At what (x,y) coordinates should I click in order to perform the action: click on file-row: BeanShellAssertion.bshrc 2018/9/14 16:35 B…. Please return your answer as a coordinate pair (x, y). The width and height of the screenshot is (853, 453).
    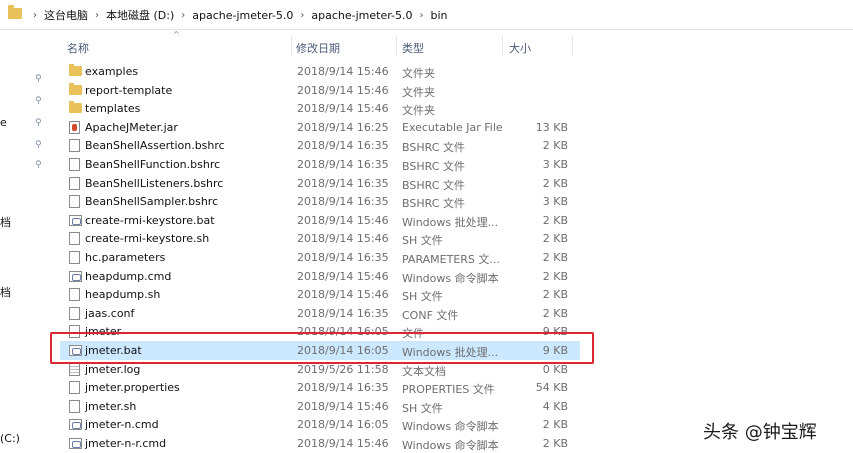
    Looking at the image, I should click on (320, 145).